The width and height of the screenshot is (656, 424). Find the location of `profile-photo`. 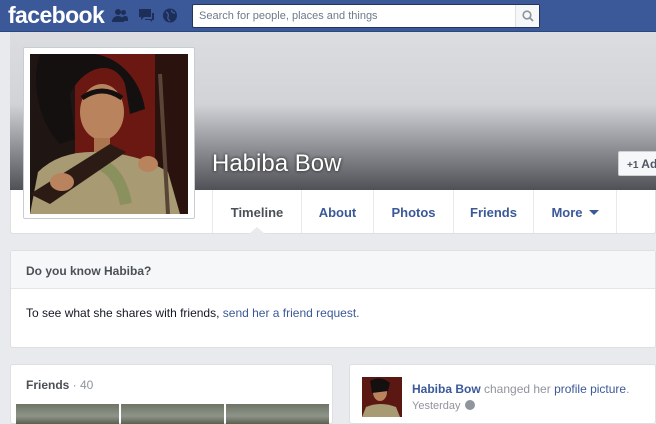

profile-photo is located at coordinates (109, 134).